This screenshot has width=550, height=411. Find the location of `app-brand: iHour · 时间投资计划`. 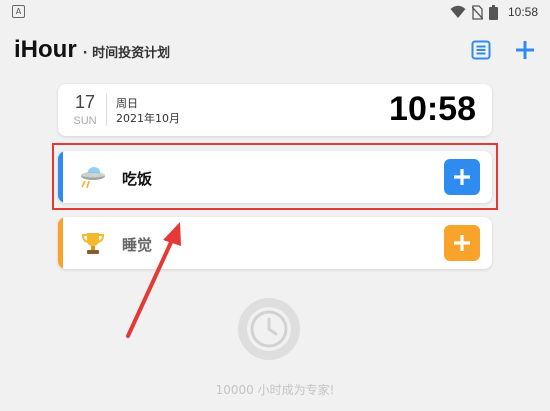

app-brand: iHour · 时间投资计划 is located at coordinates (92, 50).